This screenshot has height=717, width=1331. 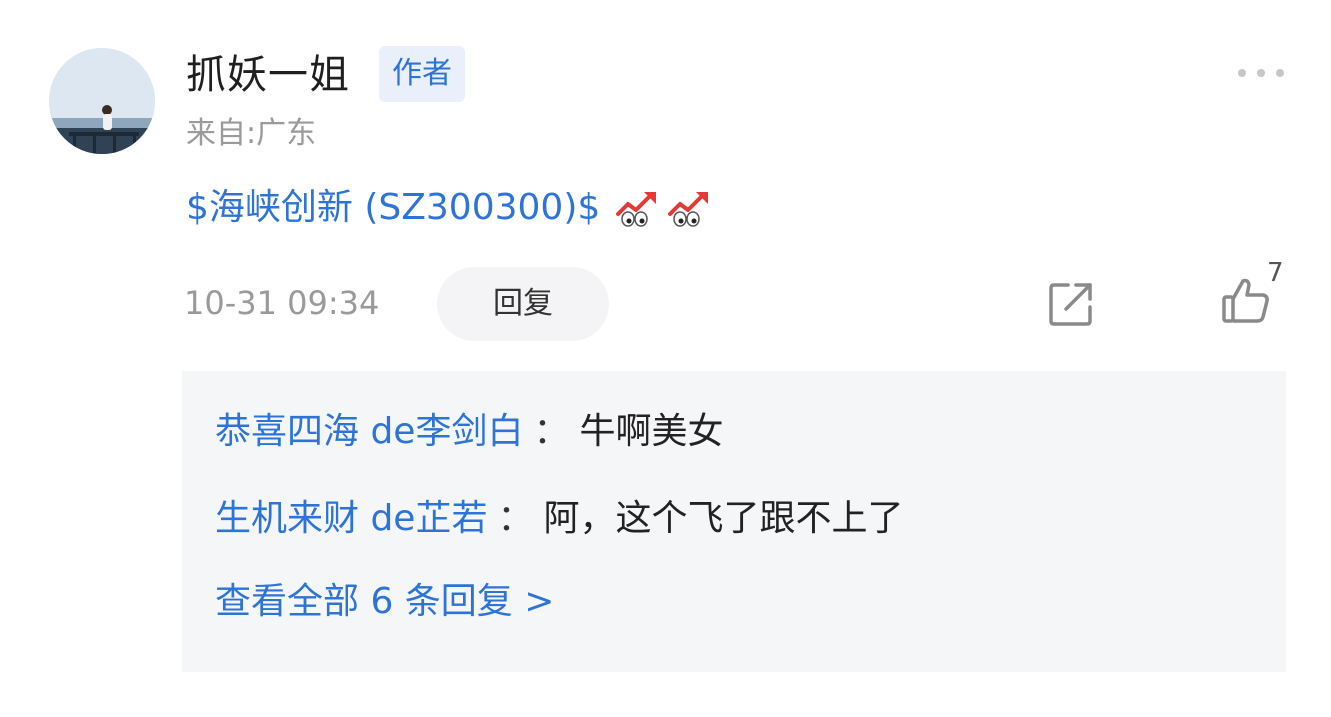 I want to click on author-badge: 作者, so click(x=422, y=74).